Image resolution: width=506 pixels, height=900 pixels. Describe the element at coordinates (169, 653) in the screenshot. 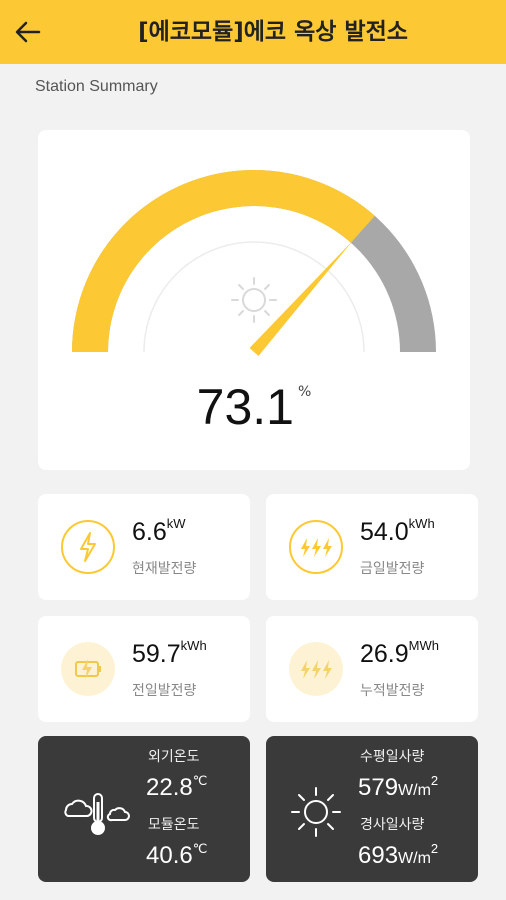

I see `stat-value: 59.7kWh` at that location.